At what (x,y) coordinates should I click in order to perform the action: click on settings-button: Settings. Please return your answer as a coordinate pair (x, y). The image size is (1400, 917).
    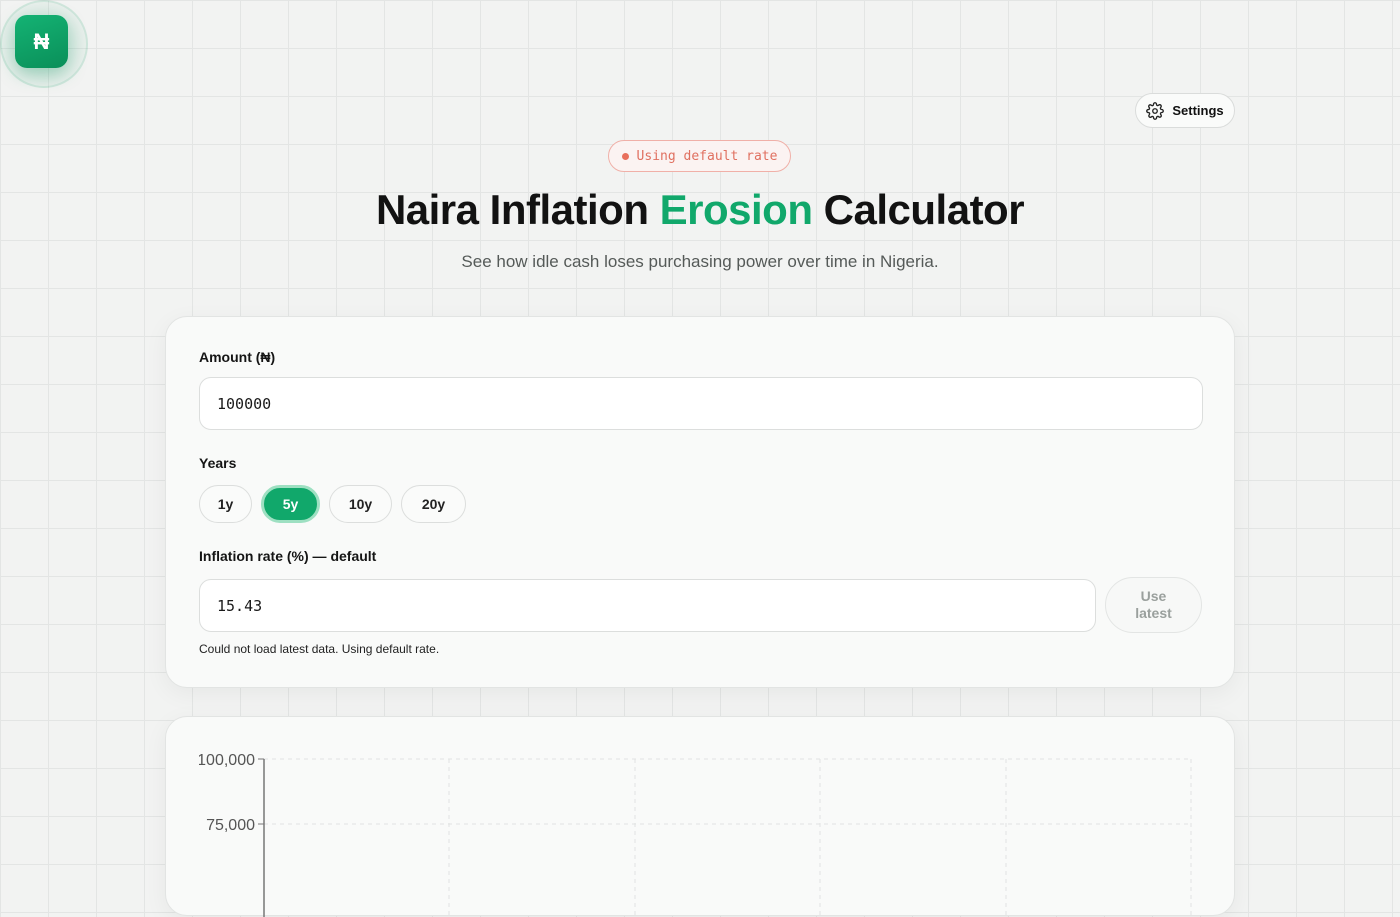
    Looking at the image, I should click on (1185, 110).